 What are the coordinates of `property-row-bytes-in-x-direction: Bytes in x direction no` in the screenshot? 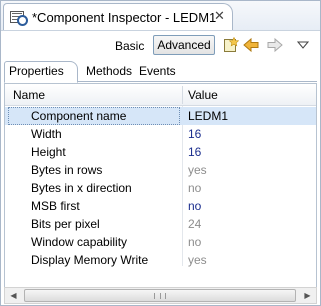 It's located at (160, 188).